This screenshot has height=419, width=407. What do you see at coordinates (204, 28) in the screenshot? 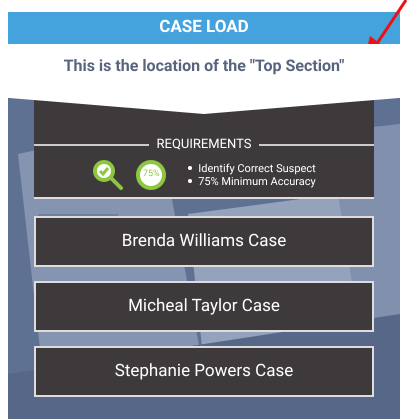
I see `header-title: CASE LOAD` at bounding box center [204, 28].